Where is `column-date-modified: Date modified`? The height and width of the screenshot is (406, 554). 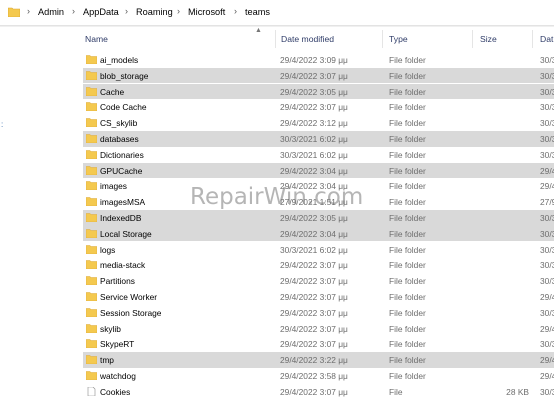
column-date-modified: Date modified is located at coordinates (307, 39).